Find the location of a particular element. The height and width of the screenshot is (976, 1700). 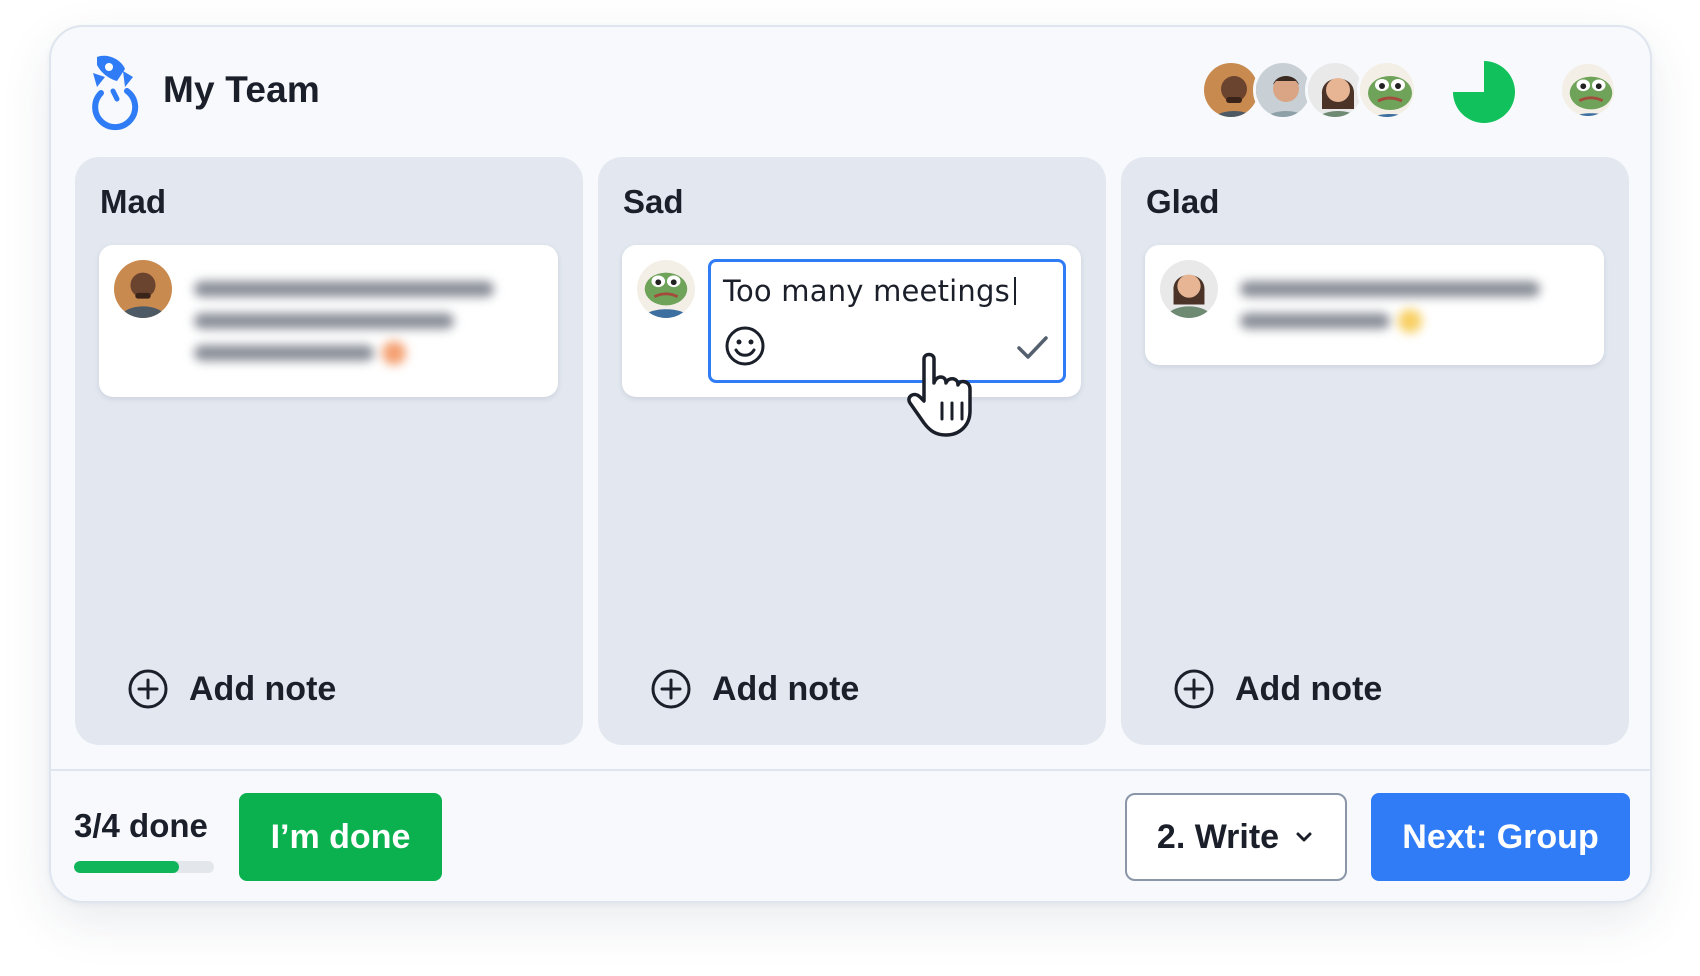

note-text-editor: Too many meetings is located at coordinates (887, 321).